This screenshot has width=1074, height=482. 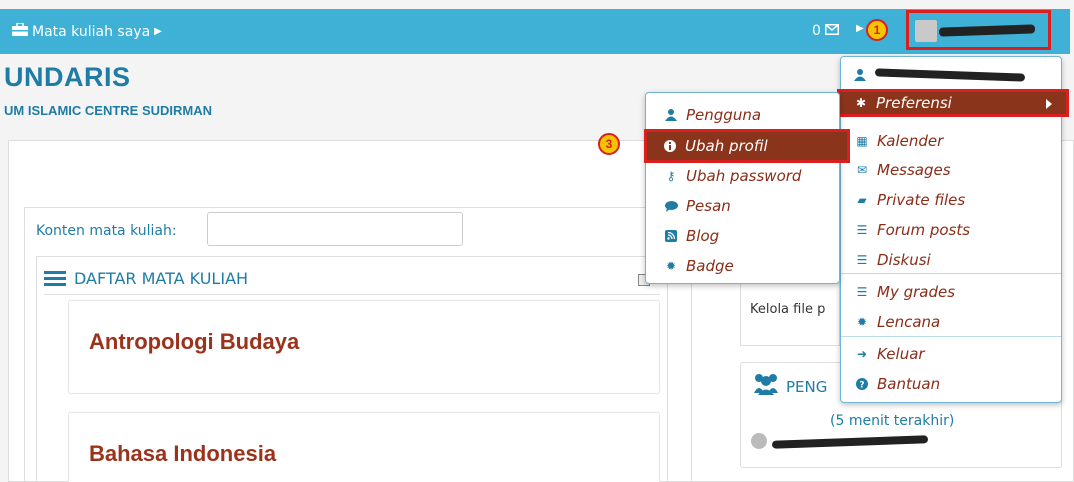 I want to click on calendar-icon: ▦, so click(x=862, y=141).